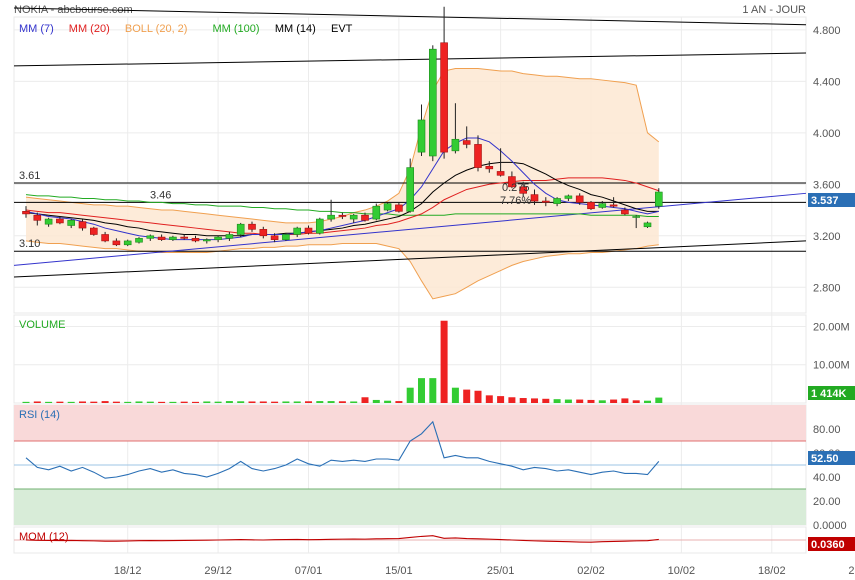 This screenshot has width=855, height=580. Describe the element at coordinates (128, 571) in the screenshot. I see `x-tick-label: 18/12` at that location.